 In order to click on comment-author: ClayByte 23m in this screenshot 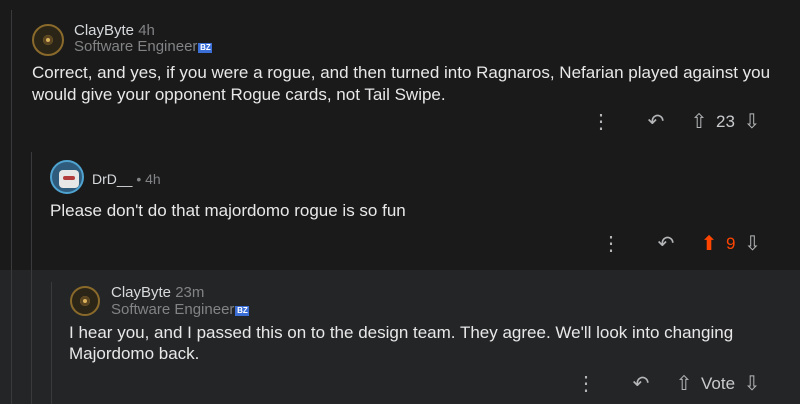, I will do `click(157, 292)`.